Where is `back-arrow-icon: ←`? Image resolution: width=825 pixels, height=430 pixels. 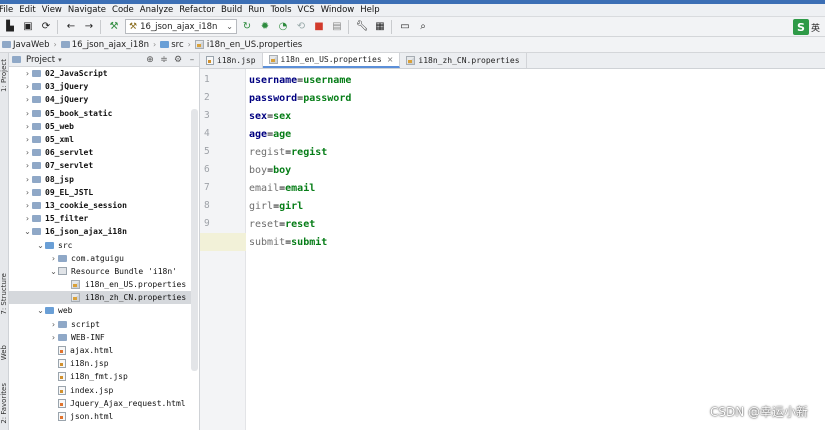 back-arrow-icon: ← is located at coordinates (71, 27).